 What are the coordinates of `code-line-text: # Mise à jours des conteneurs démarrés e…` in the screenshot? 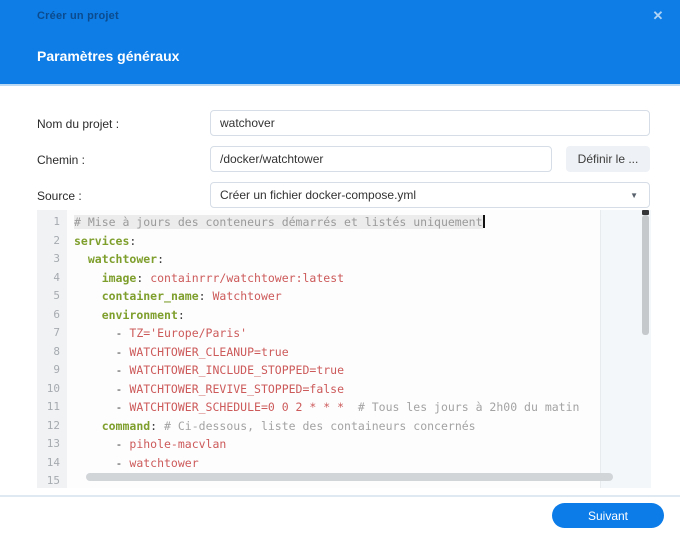 It's located at (279, 222).